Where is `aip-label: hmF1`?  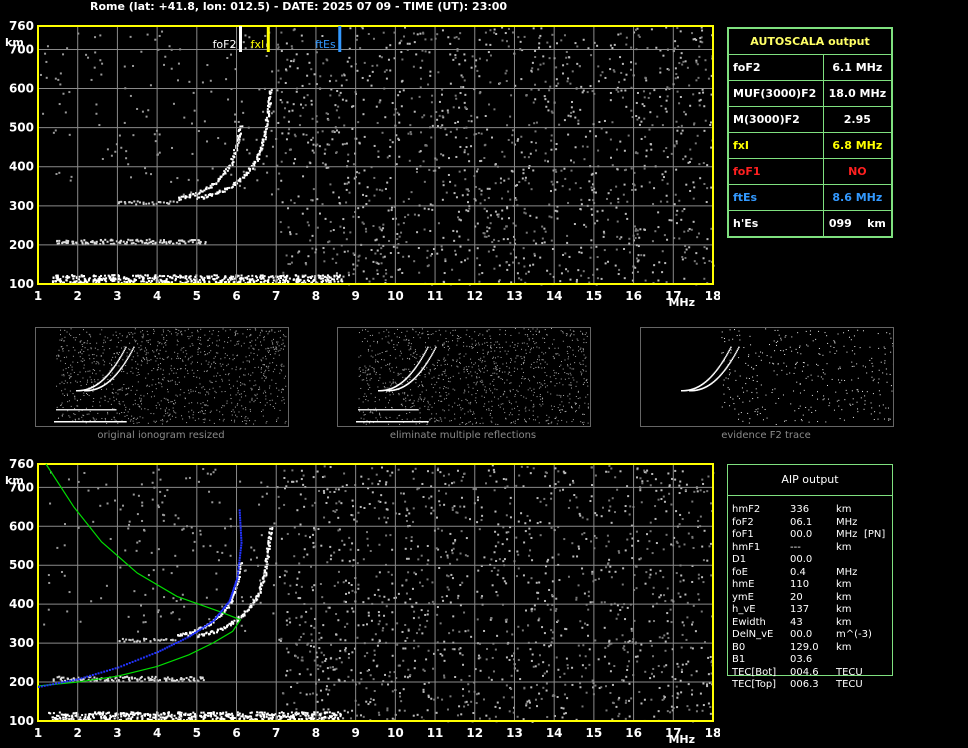 aip-label: hmF1 is located at coordinates (746, 547).